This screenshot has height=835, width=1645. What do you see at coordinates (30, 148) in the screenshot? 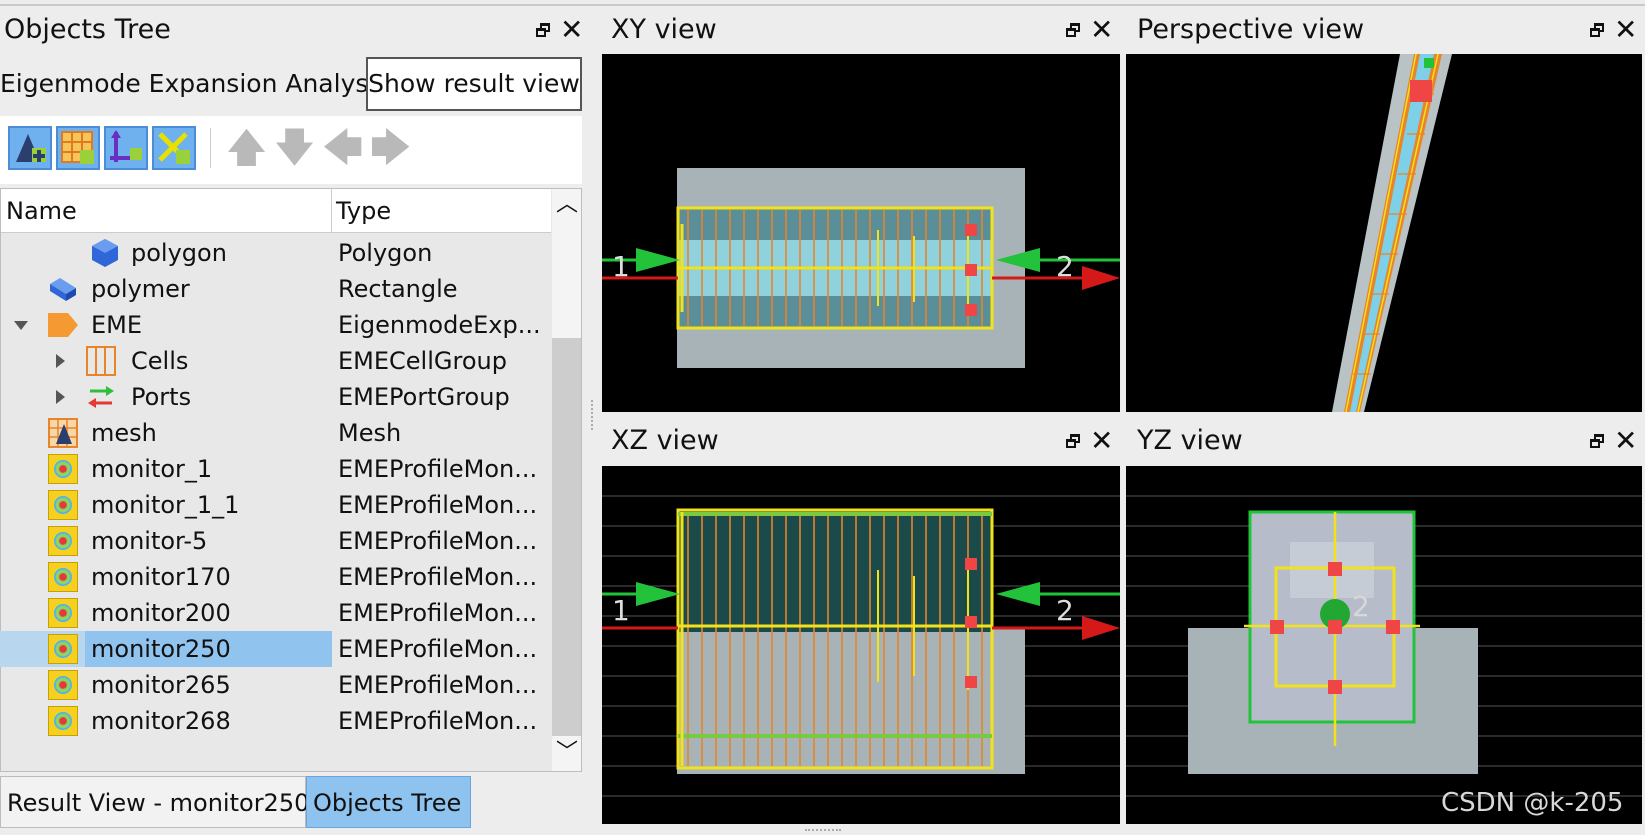
I see `add-geometry-icon` at bounding box center [30, 148].